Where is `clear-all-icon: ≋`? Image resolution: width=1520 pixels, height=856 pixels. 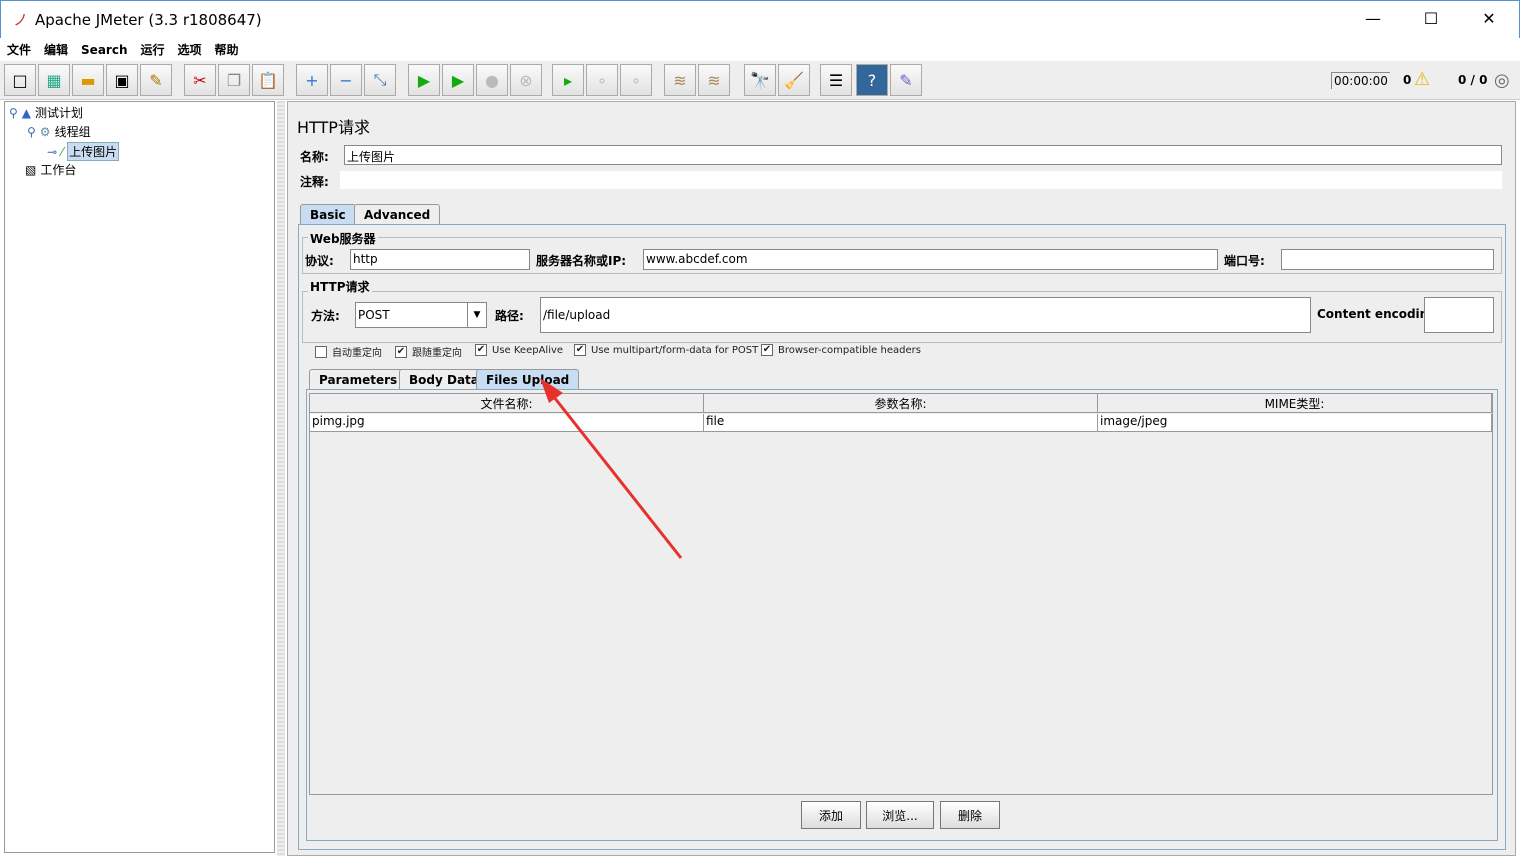 clear-all-icon: ≋ is located at coordinates (714, 80).